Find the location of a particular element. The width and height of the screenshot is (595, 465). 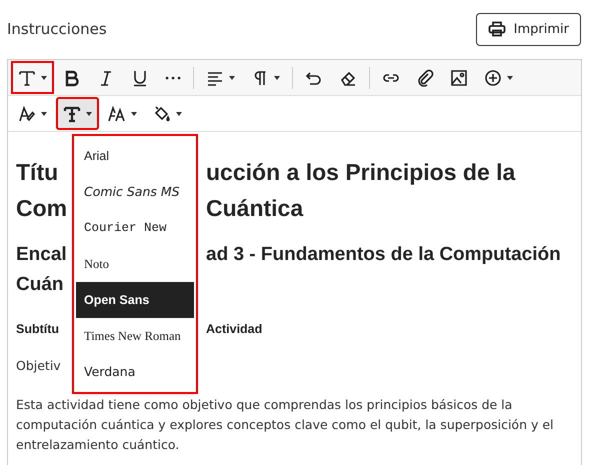

printer-icon is located at coordinates (497, 29).